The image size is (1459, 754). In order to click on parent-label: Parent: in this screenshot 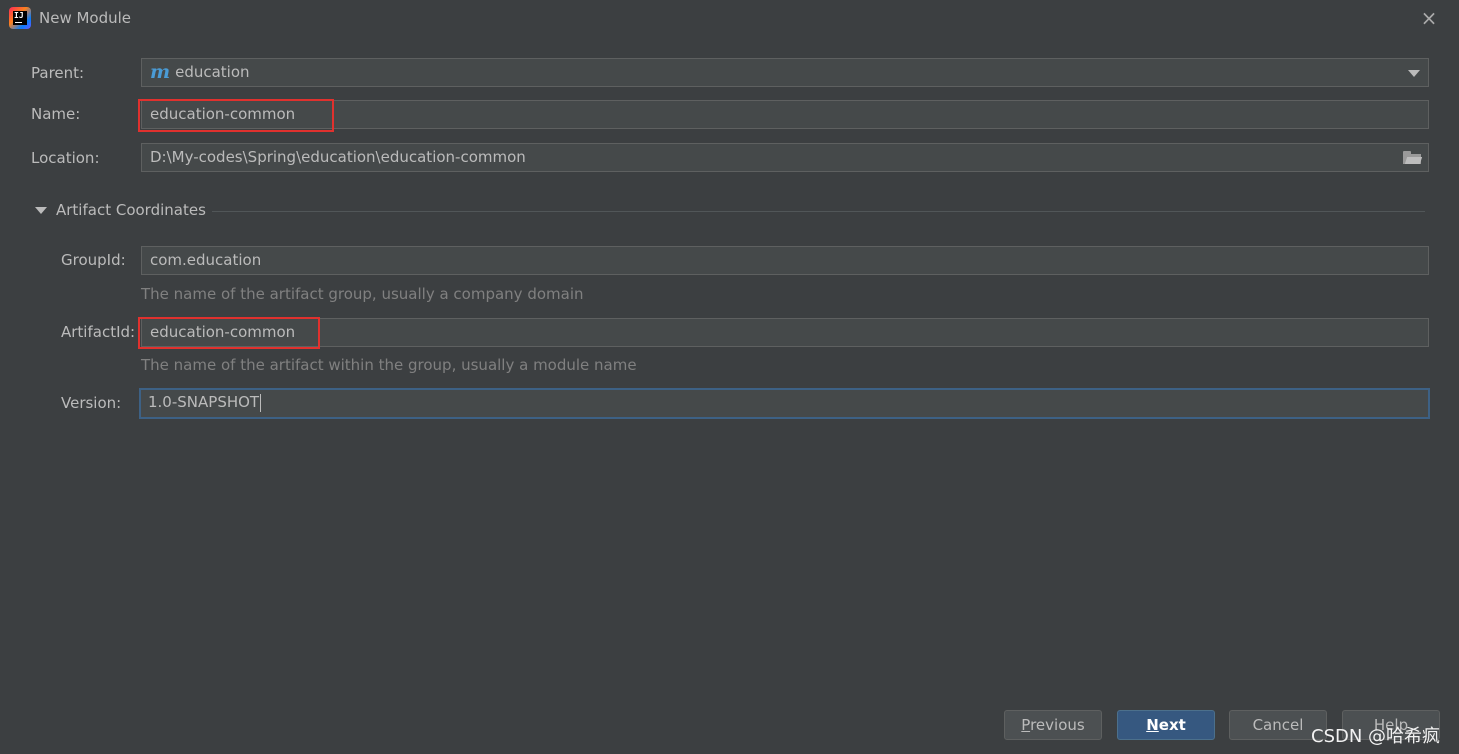, I will do `click(58, 73)`.